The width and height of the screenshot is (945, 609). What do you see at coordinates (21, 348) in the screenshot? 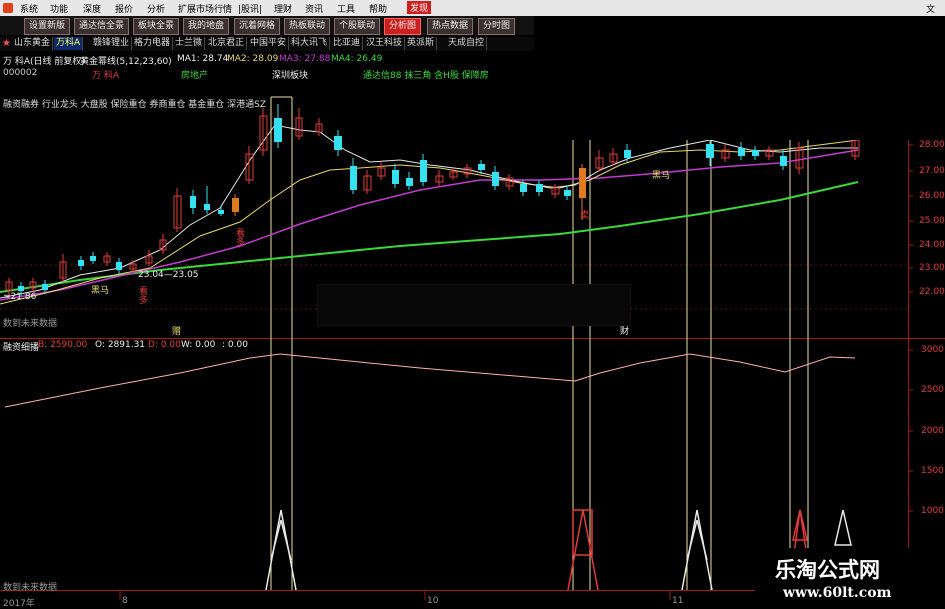
I see `sub-indicator-name: 融资细播` at bounding box center [21, 348].